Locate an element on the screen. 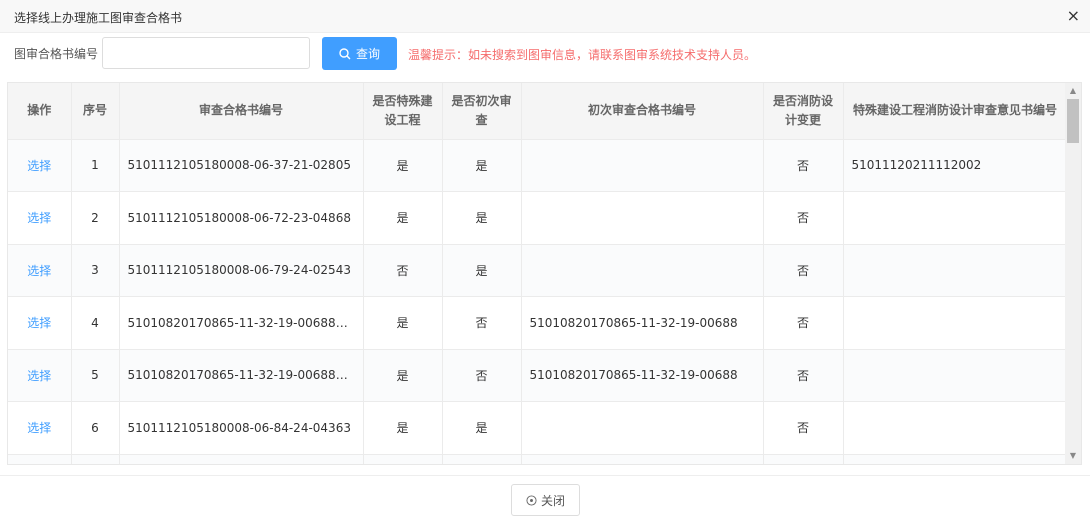  cert-number-label: 图审合格书编号 is located at coordinates (56, 54).